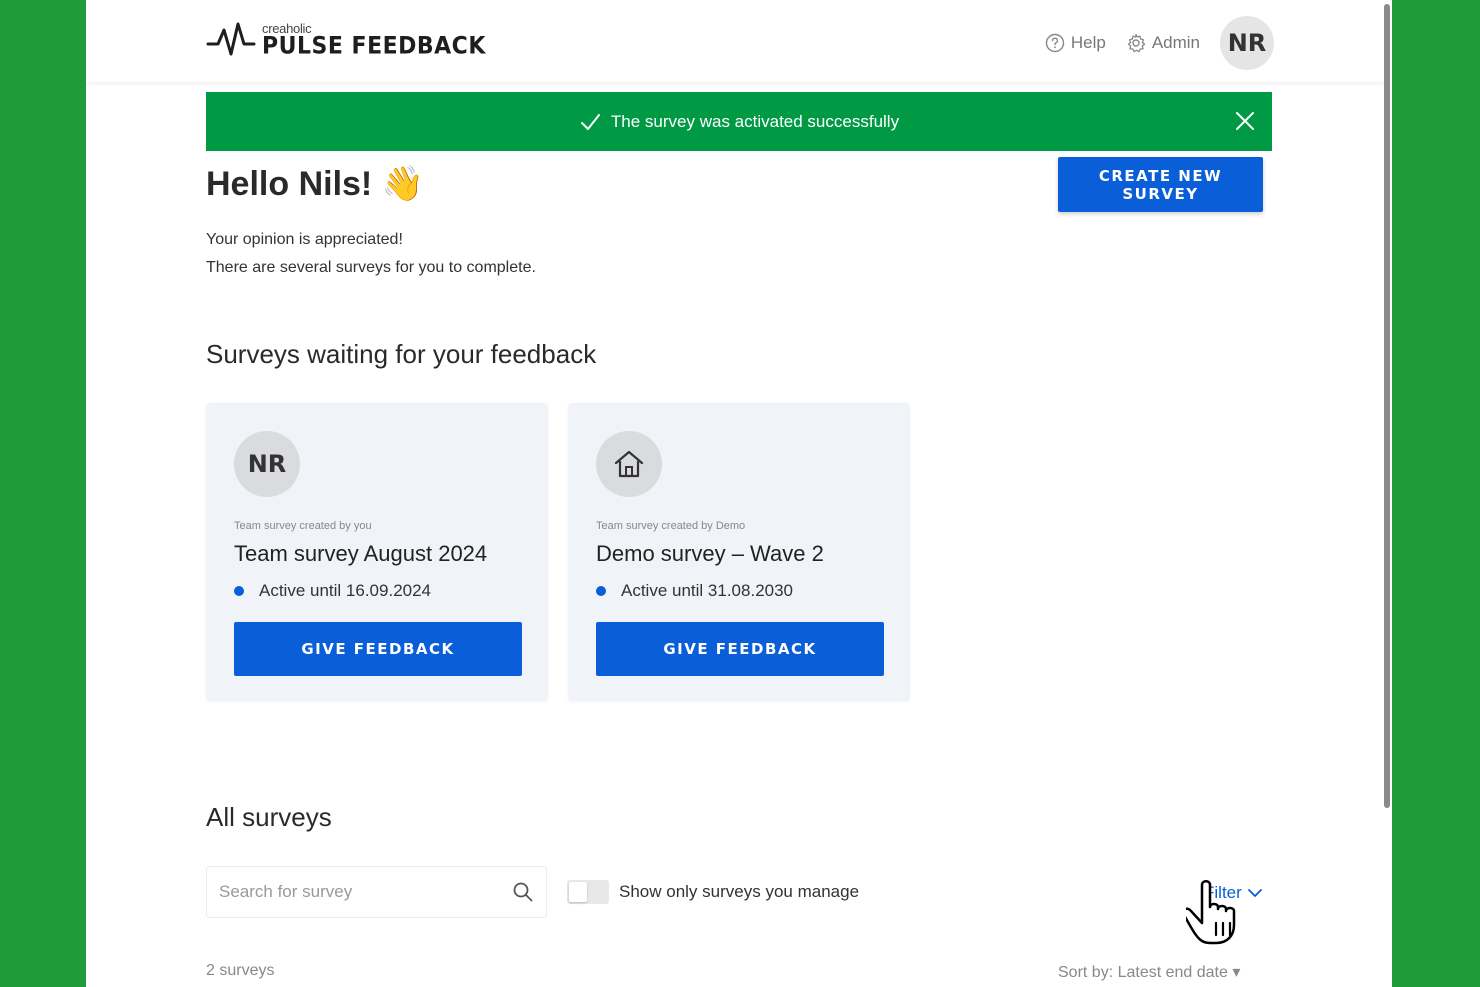 The width and height of the screenshot is (1480, 987). What do you see at coordinates (735, 41) in the screenshot?
I see `top-navigation-bar: creaholic PULSE FEEDBACK Help Admin NR` at bounding box center [735, 41].